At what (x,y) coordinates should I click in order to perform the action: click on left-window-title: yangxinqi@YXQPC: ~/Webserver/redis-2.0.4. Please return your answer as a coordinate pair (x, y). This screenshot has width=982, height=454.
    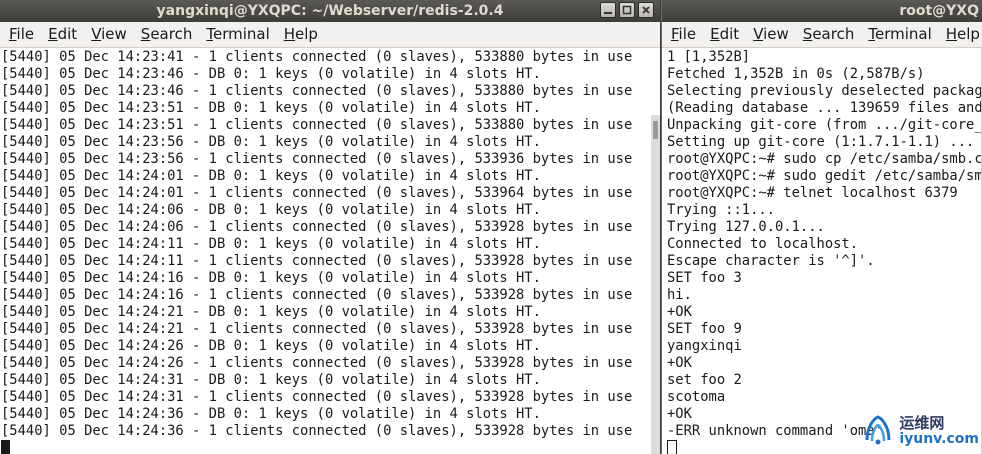
    Looking at the image, I should click on (330, 11).